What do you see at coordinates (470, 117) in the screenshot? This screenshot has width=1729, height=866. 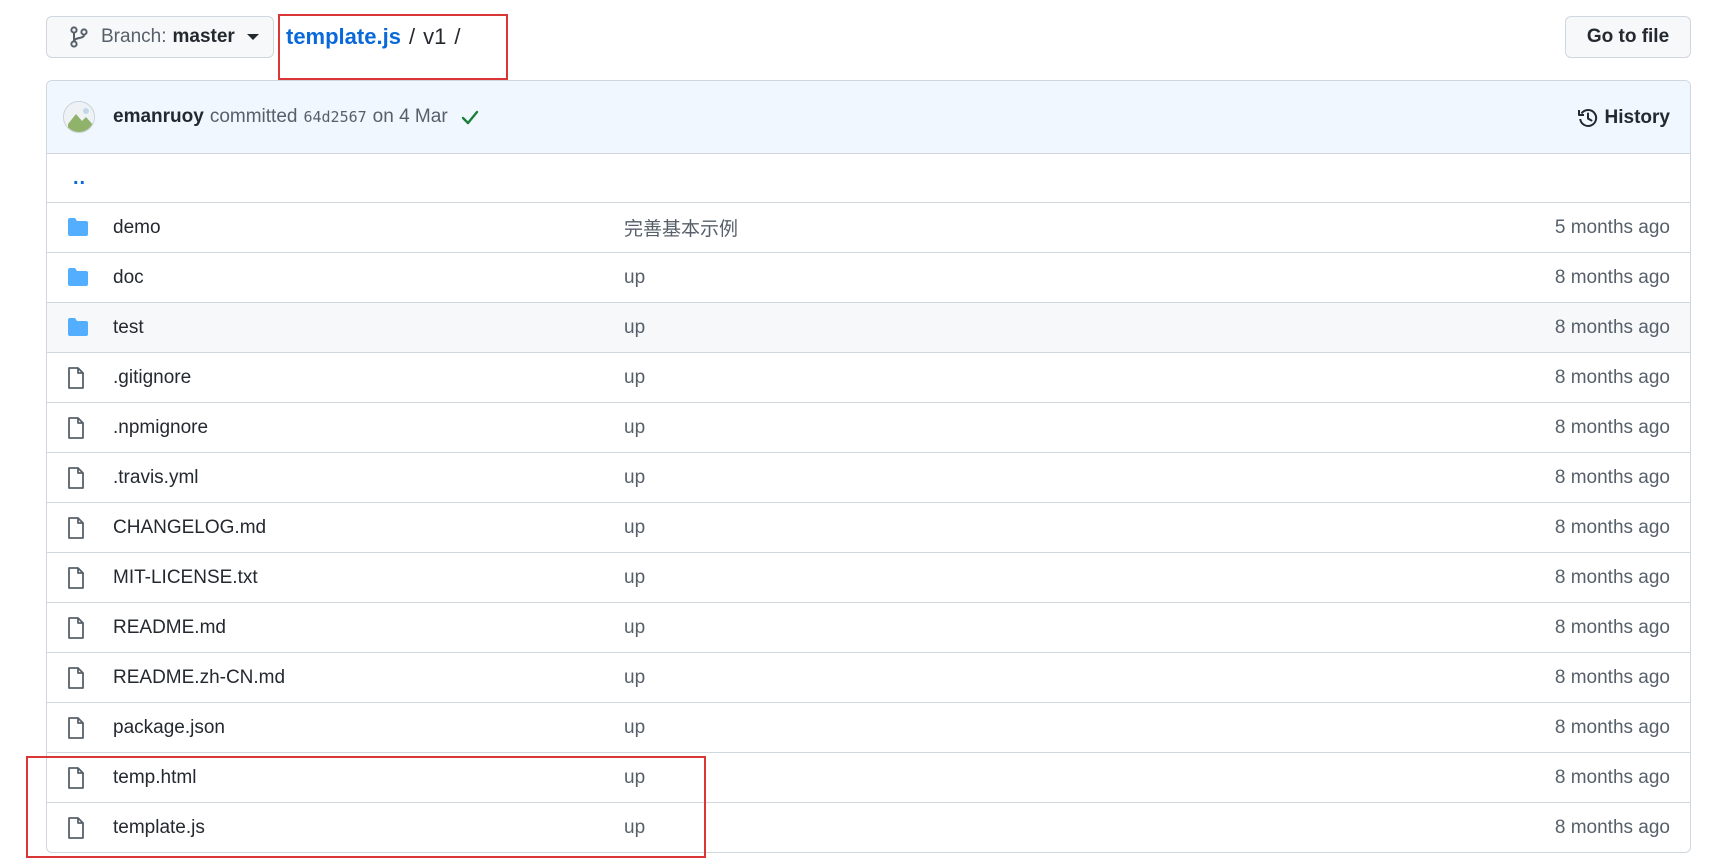 I see `check-icon` at bounding box center [470, 117].